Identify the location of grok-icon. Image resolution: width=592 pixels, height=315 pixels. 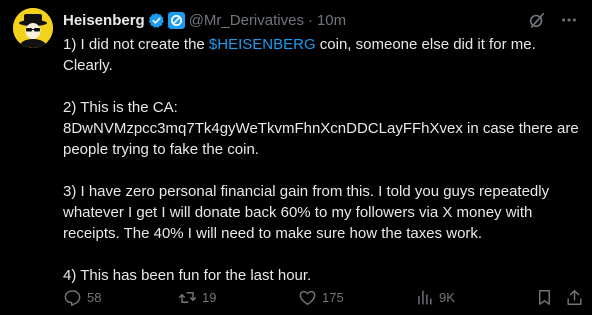
(537, 22).